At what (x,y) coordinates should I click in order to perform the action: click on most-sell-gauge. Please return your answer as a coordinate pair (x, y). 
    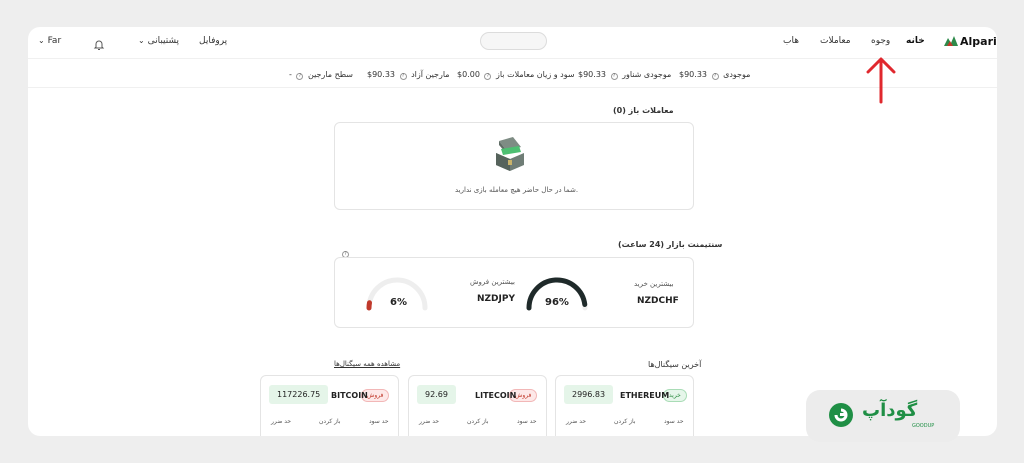
    Looking at the image, I should click on (397, 294).